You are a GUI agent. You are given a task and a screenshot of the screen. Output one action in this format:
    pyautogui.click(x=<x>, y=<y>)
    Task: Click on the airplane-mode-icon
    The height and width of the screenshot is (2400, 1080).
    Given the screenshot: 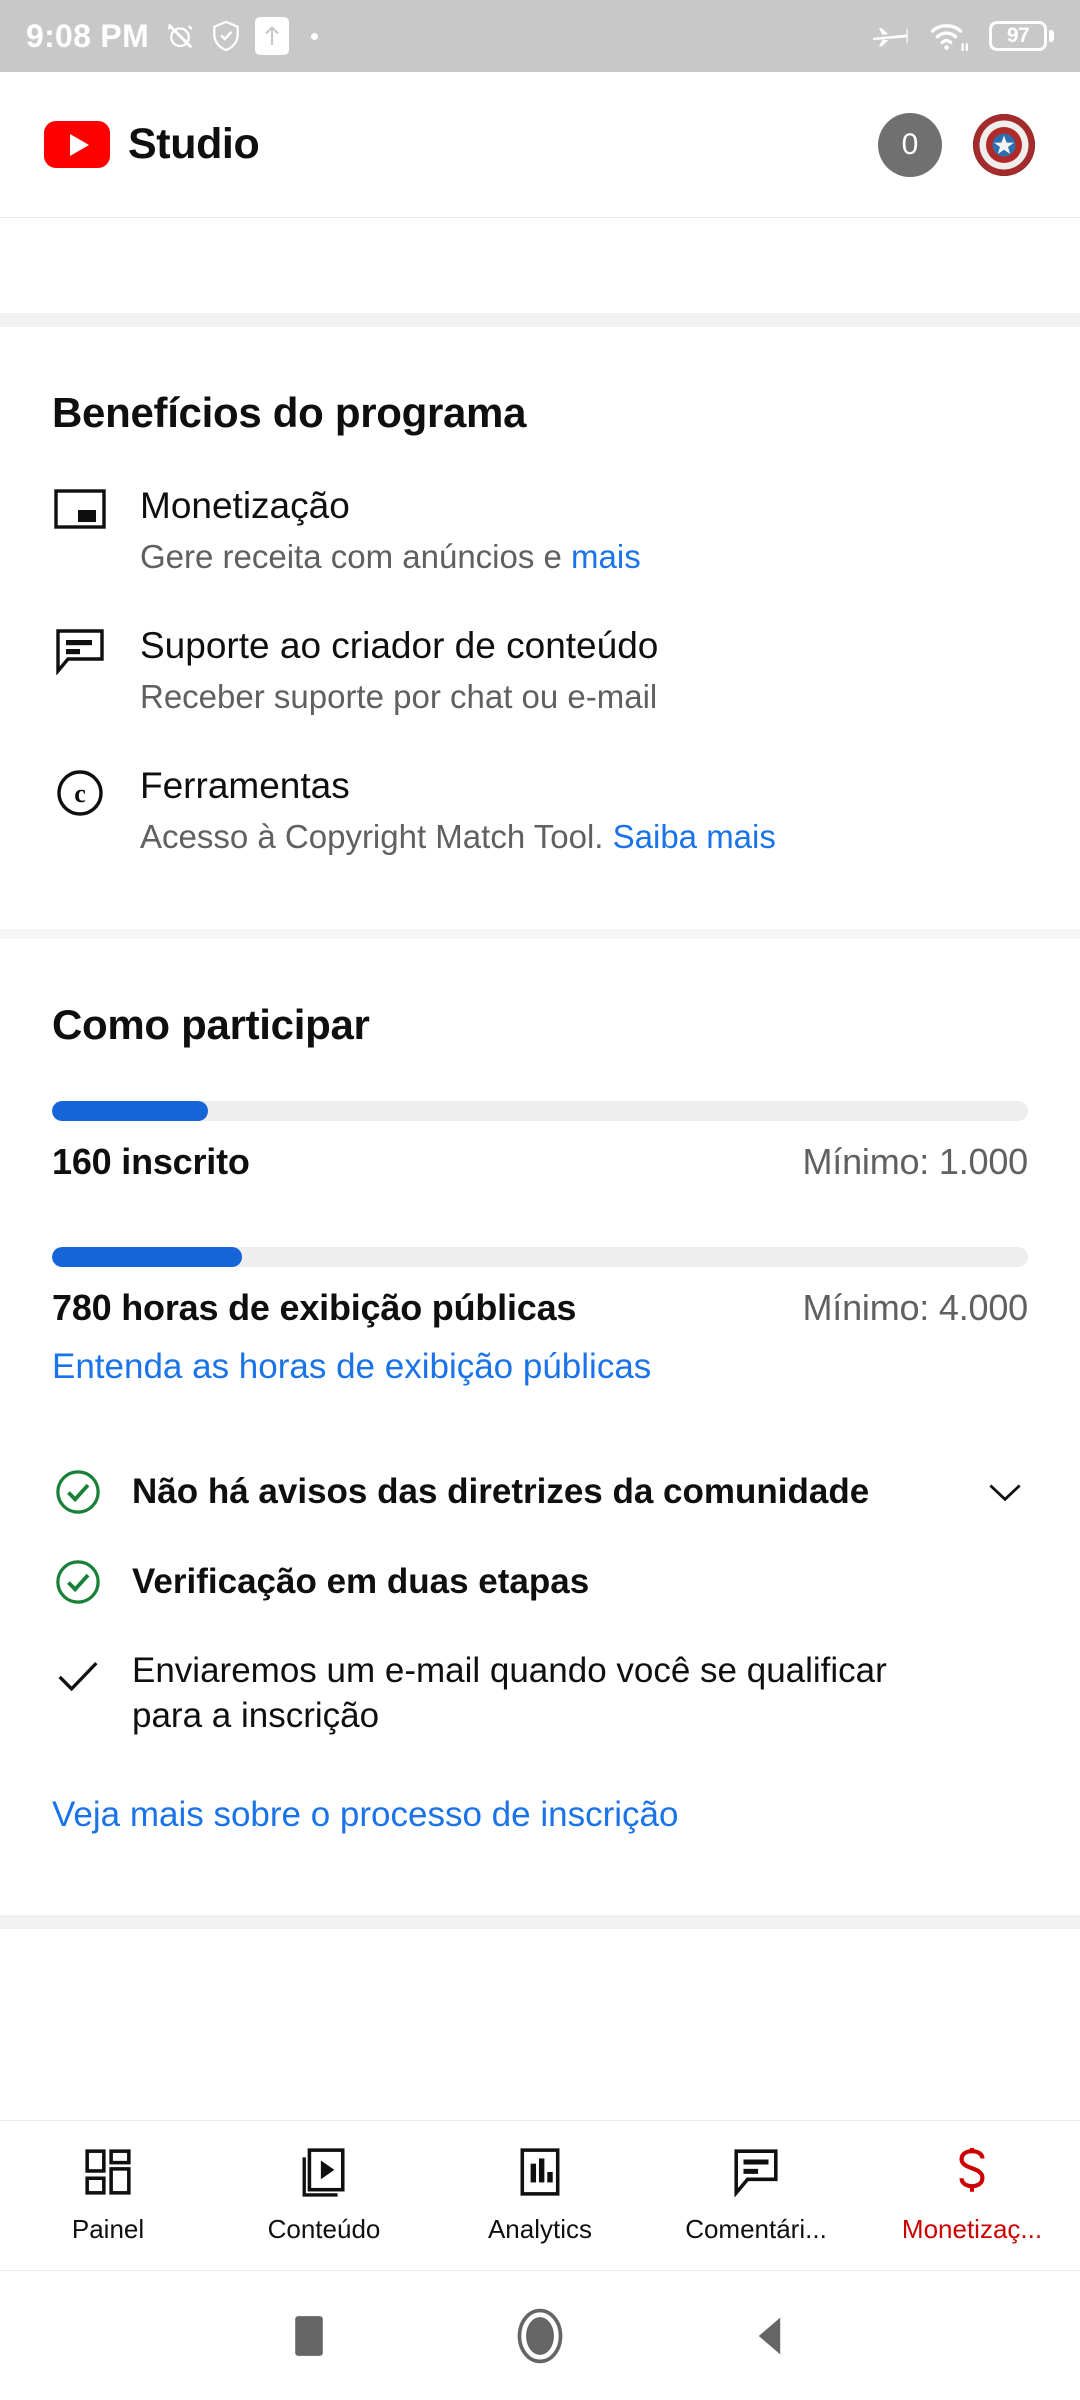 What is the action you would take?
    pyautogui.click(x=891, y=36)
    